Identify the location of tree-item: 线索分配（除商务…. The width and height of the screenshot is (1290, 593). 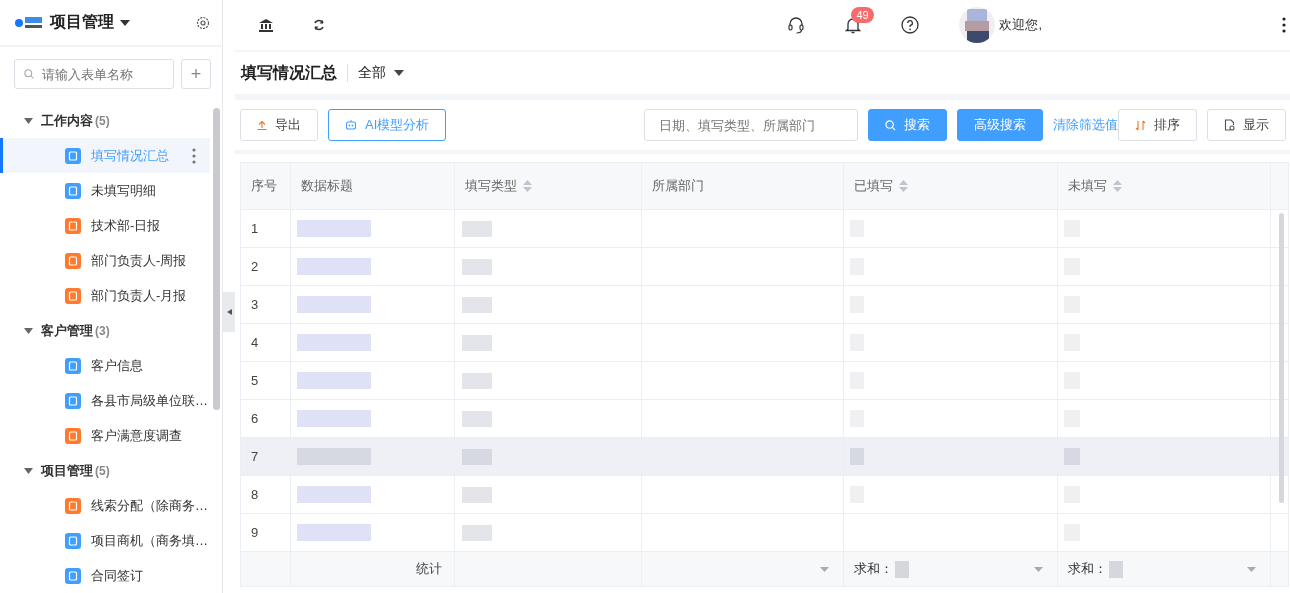
(105, 505).